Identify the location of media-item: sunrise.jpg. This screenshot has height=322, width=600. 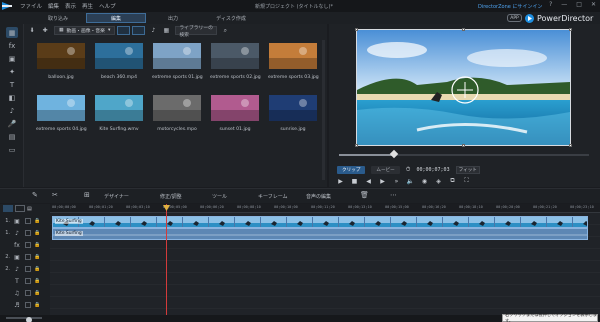
(293, 113).